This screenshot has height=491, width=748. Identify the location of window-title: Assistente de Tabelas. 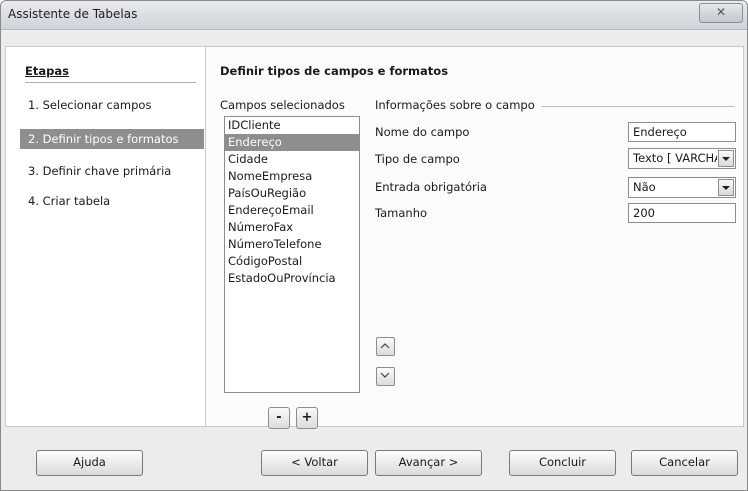
(73, 14).